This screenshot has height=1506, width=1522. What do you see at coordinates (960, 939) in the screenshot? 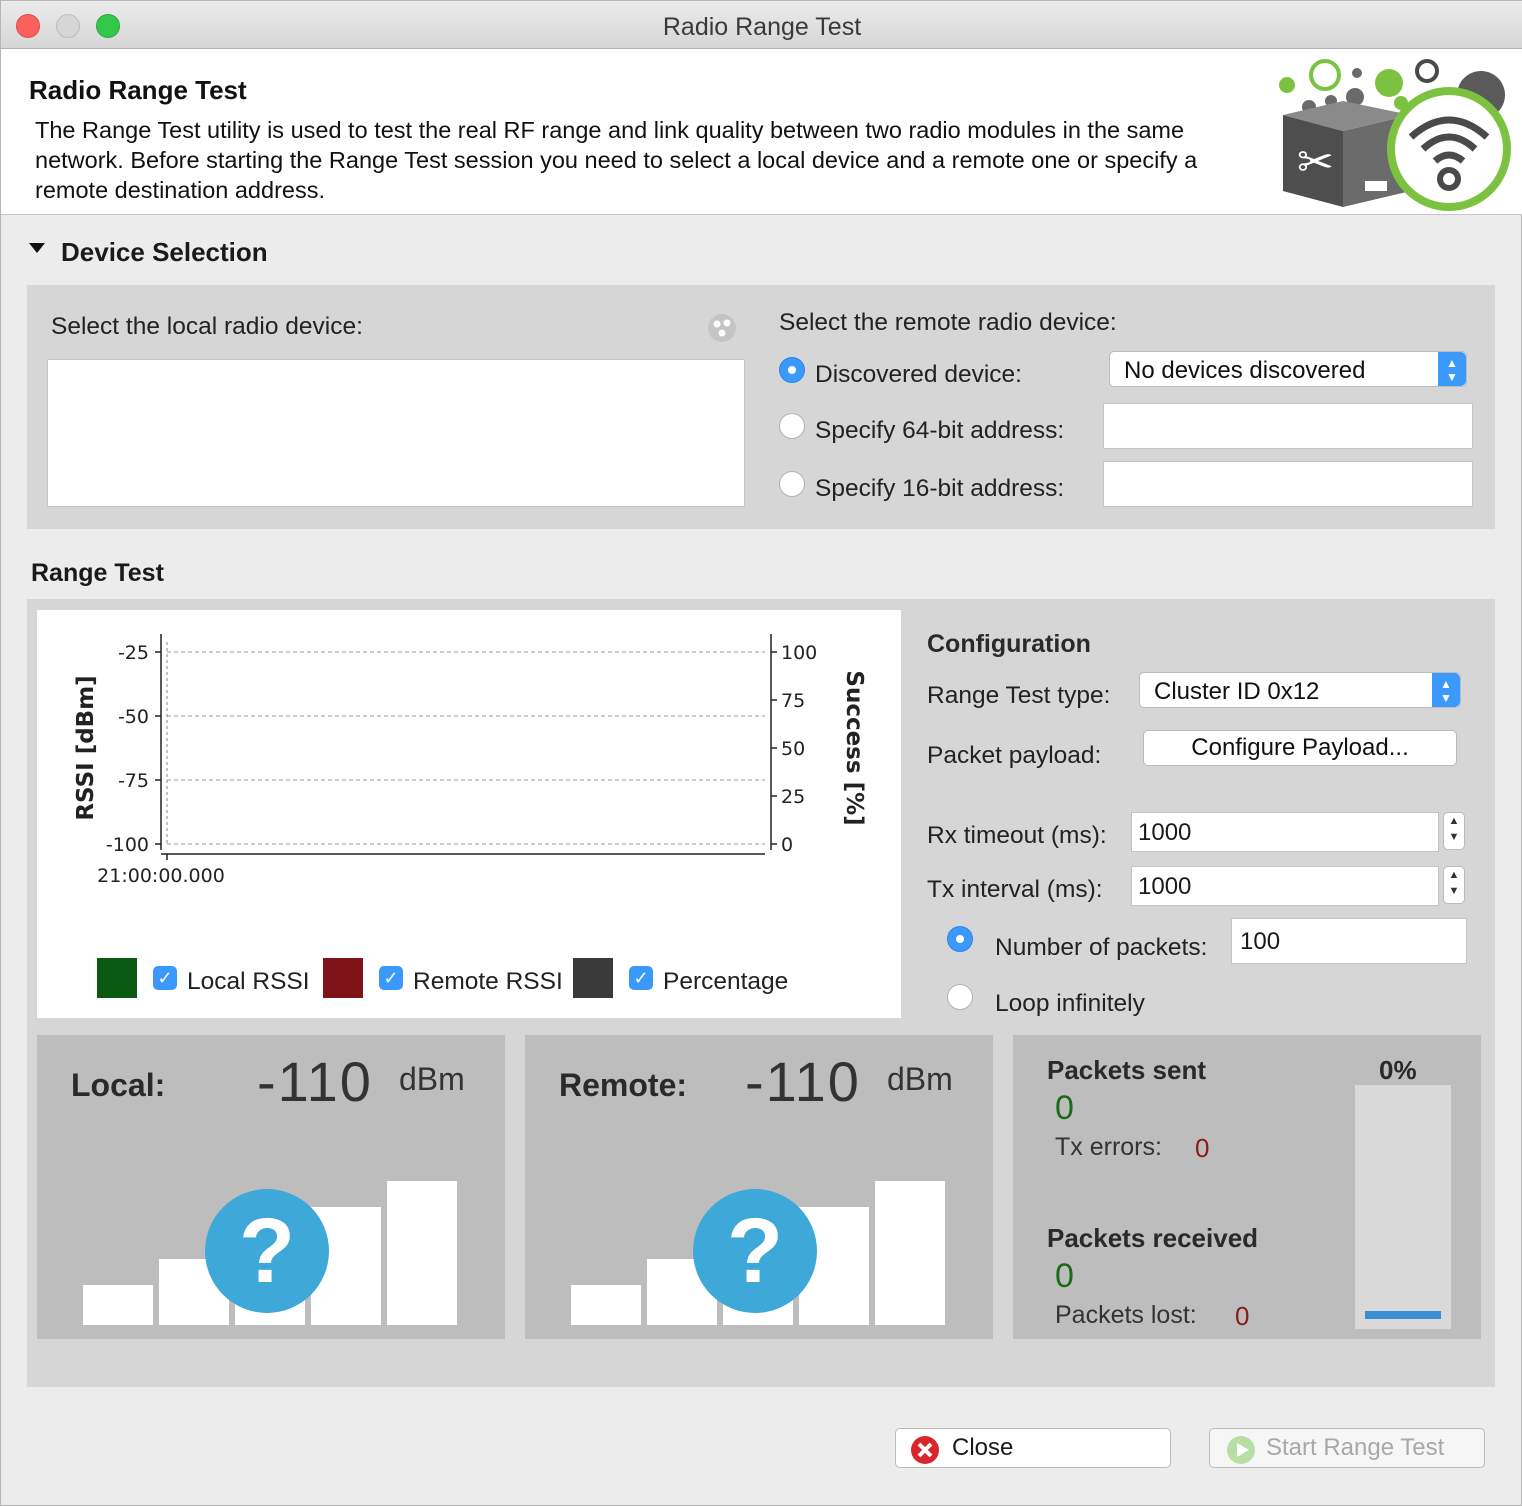
I see `number-of-packets-radio` at bounding box center [960, 939].